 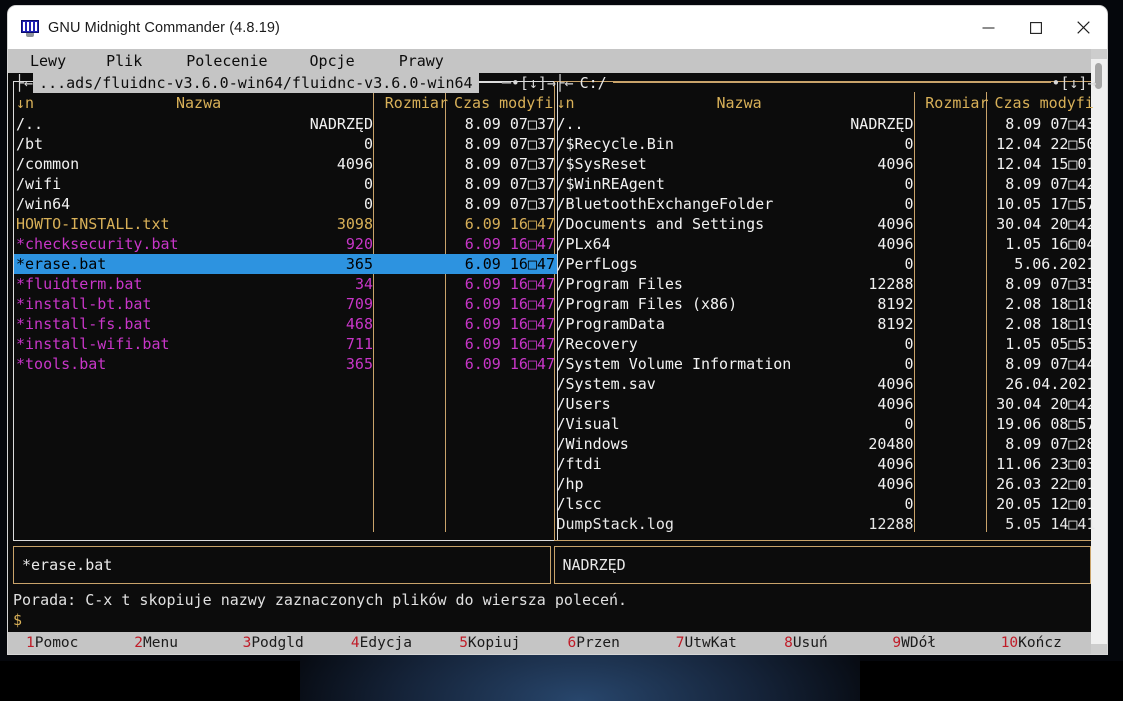 I want to click on function-key-f7: 7UtwKat, so click(x=706, y=643).